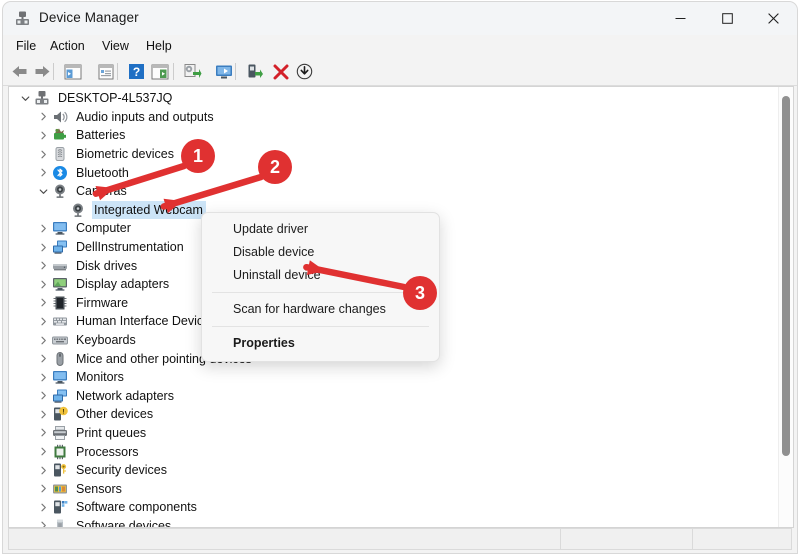 Image resolution: width=800 pixels, height=556 pixels. Describe the element at coordinates (320, 275) in the screenshot. I see `context-menu-item-uninstall-device: Uninstall device` at that location.